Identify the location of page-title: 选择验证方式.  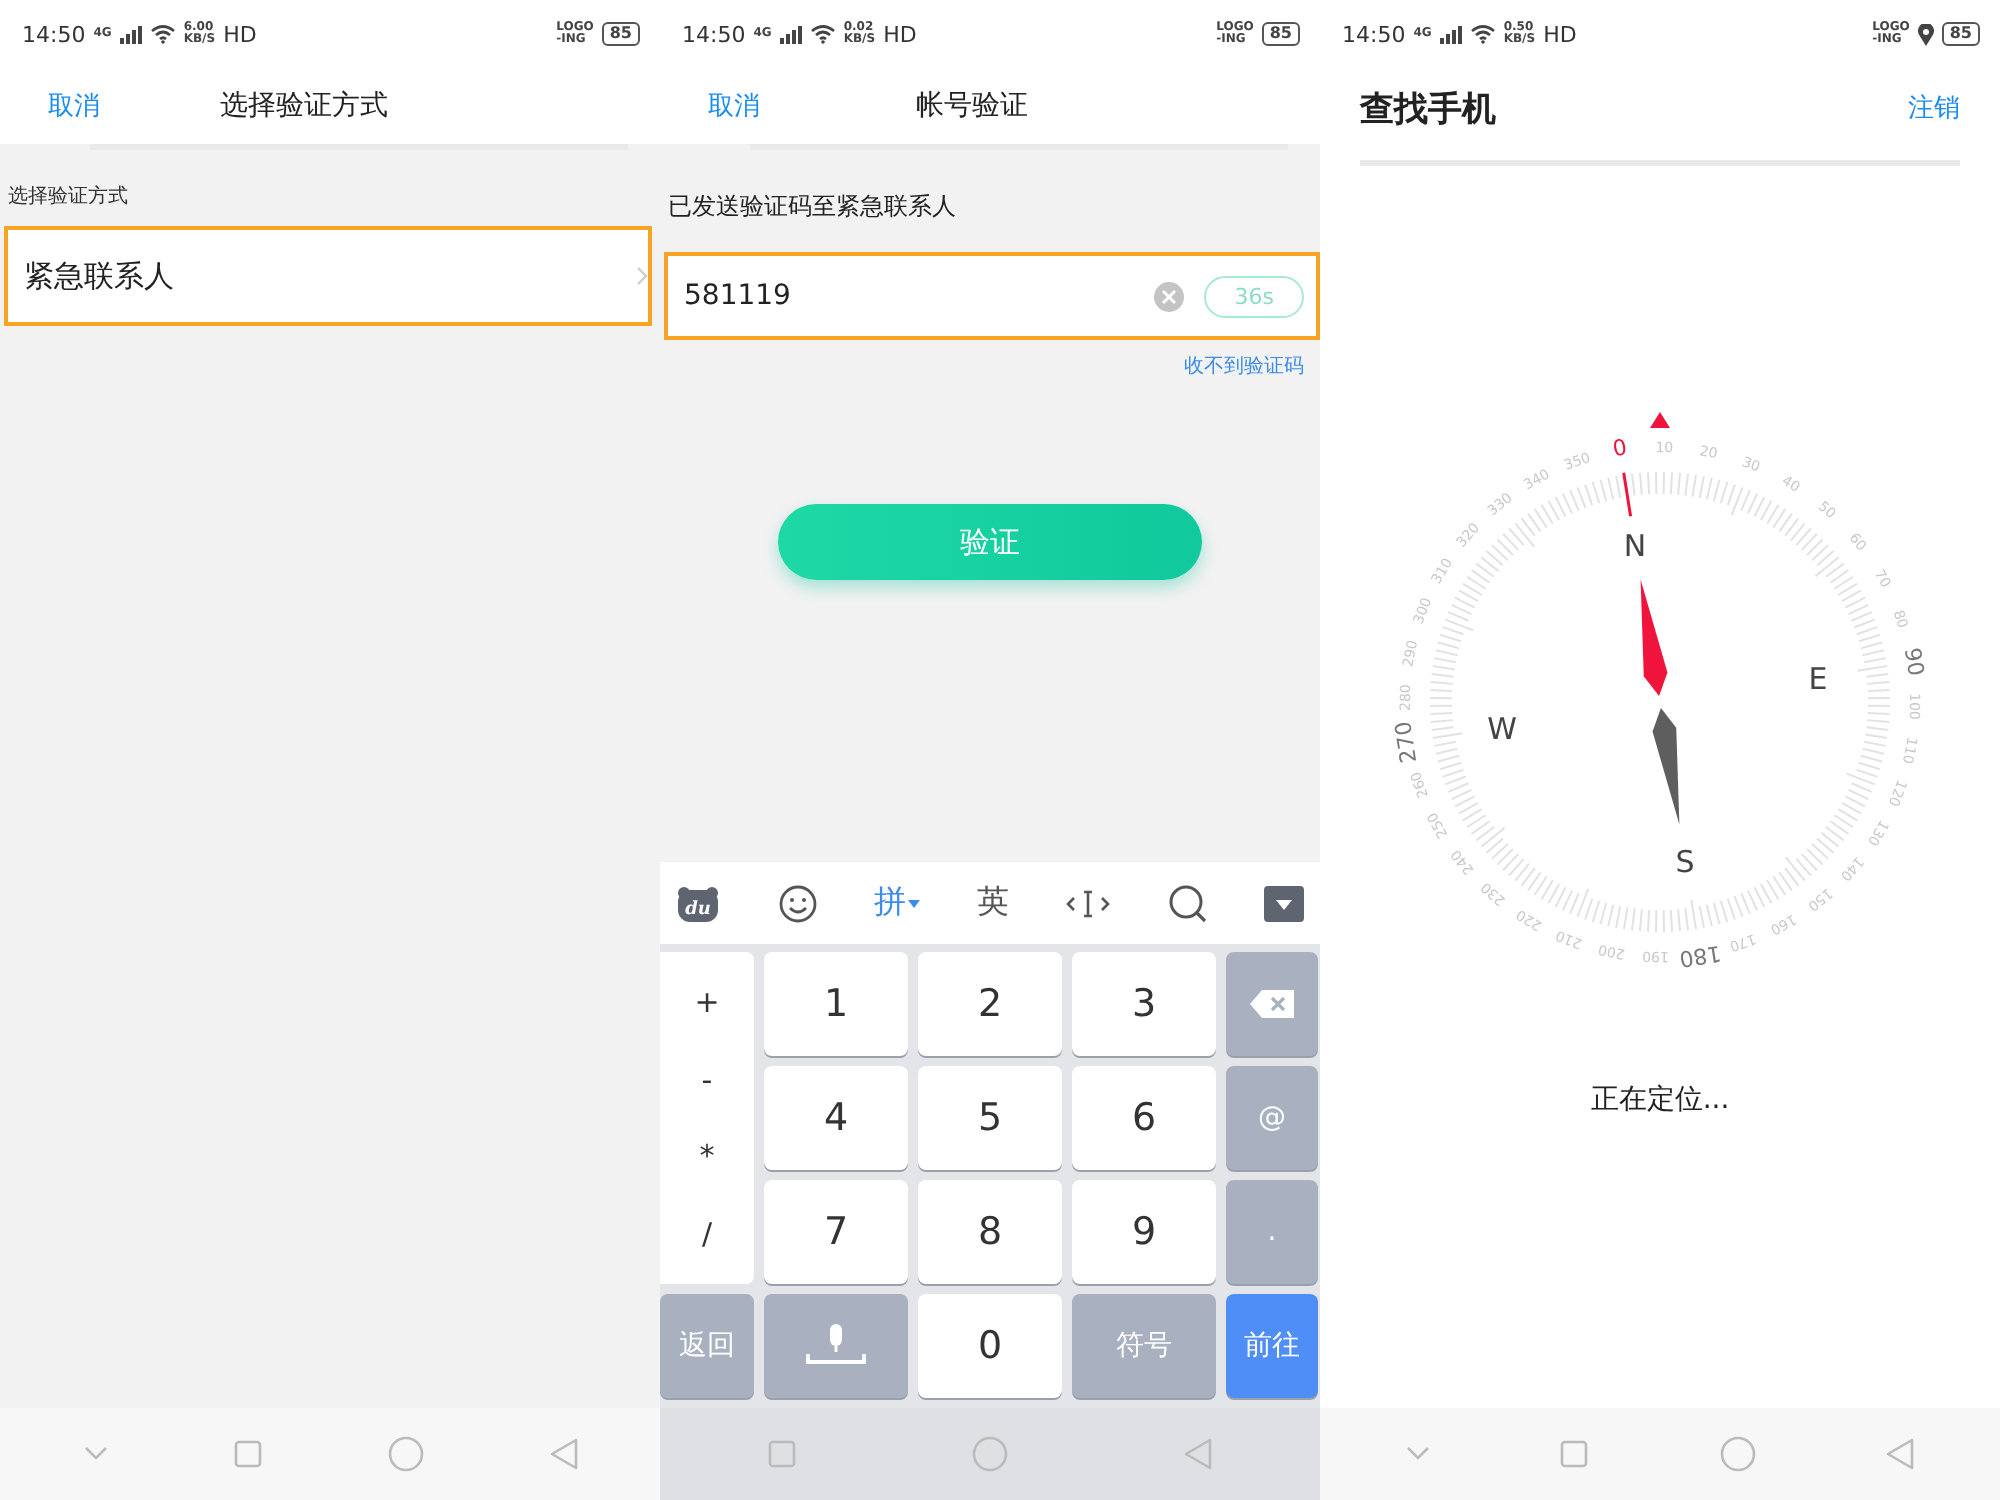
(304, 106).